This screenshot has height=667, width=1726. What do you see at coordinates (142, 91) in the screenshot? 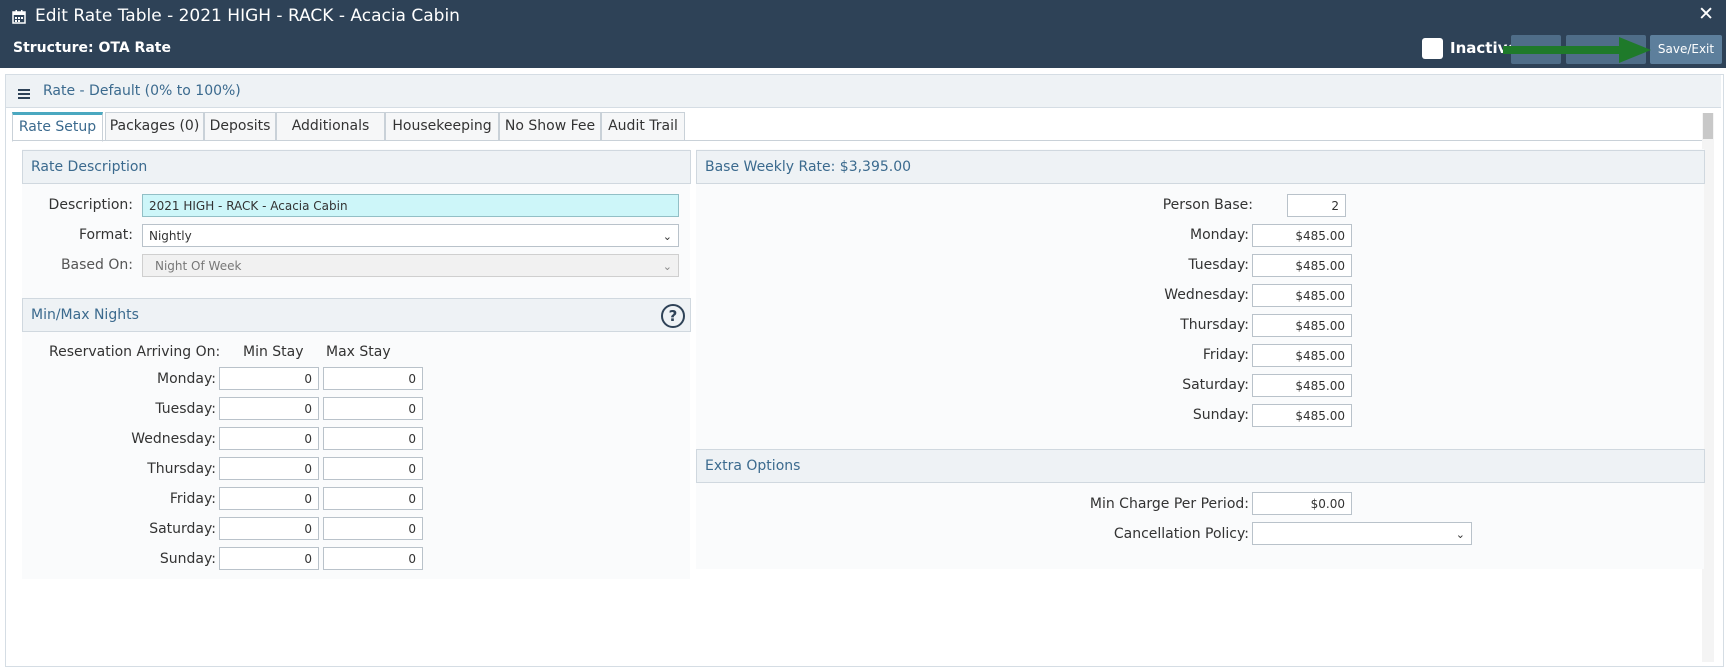
I see `rate-header-label: Rate - Default (0% to 100%)` at bounding box center [142, 91].